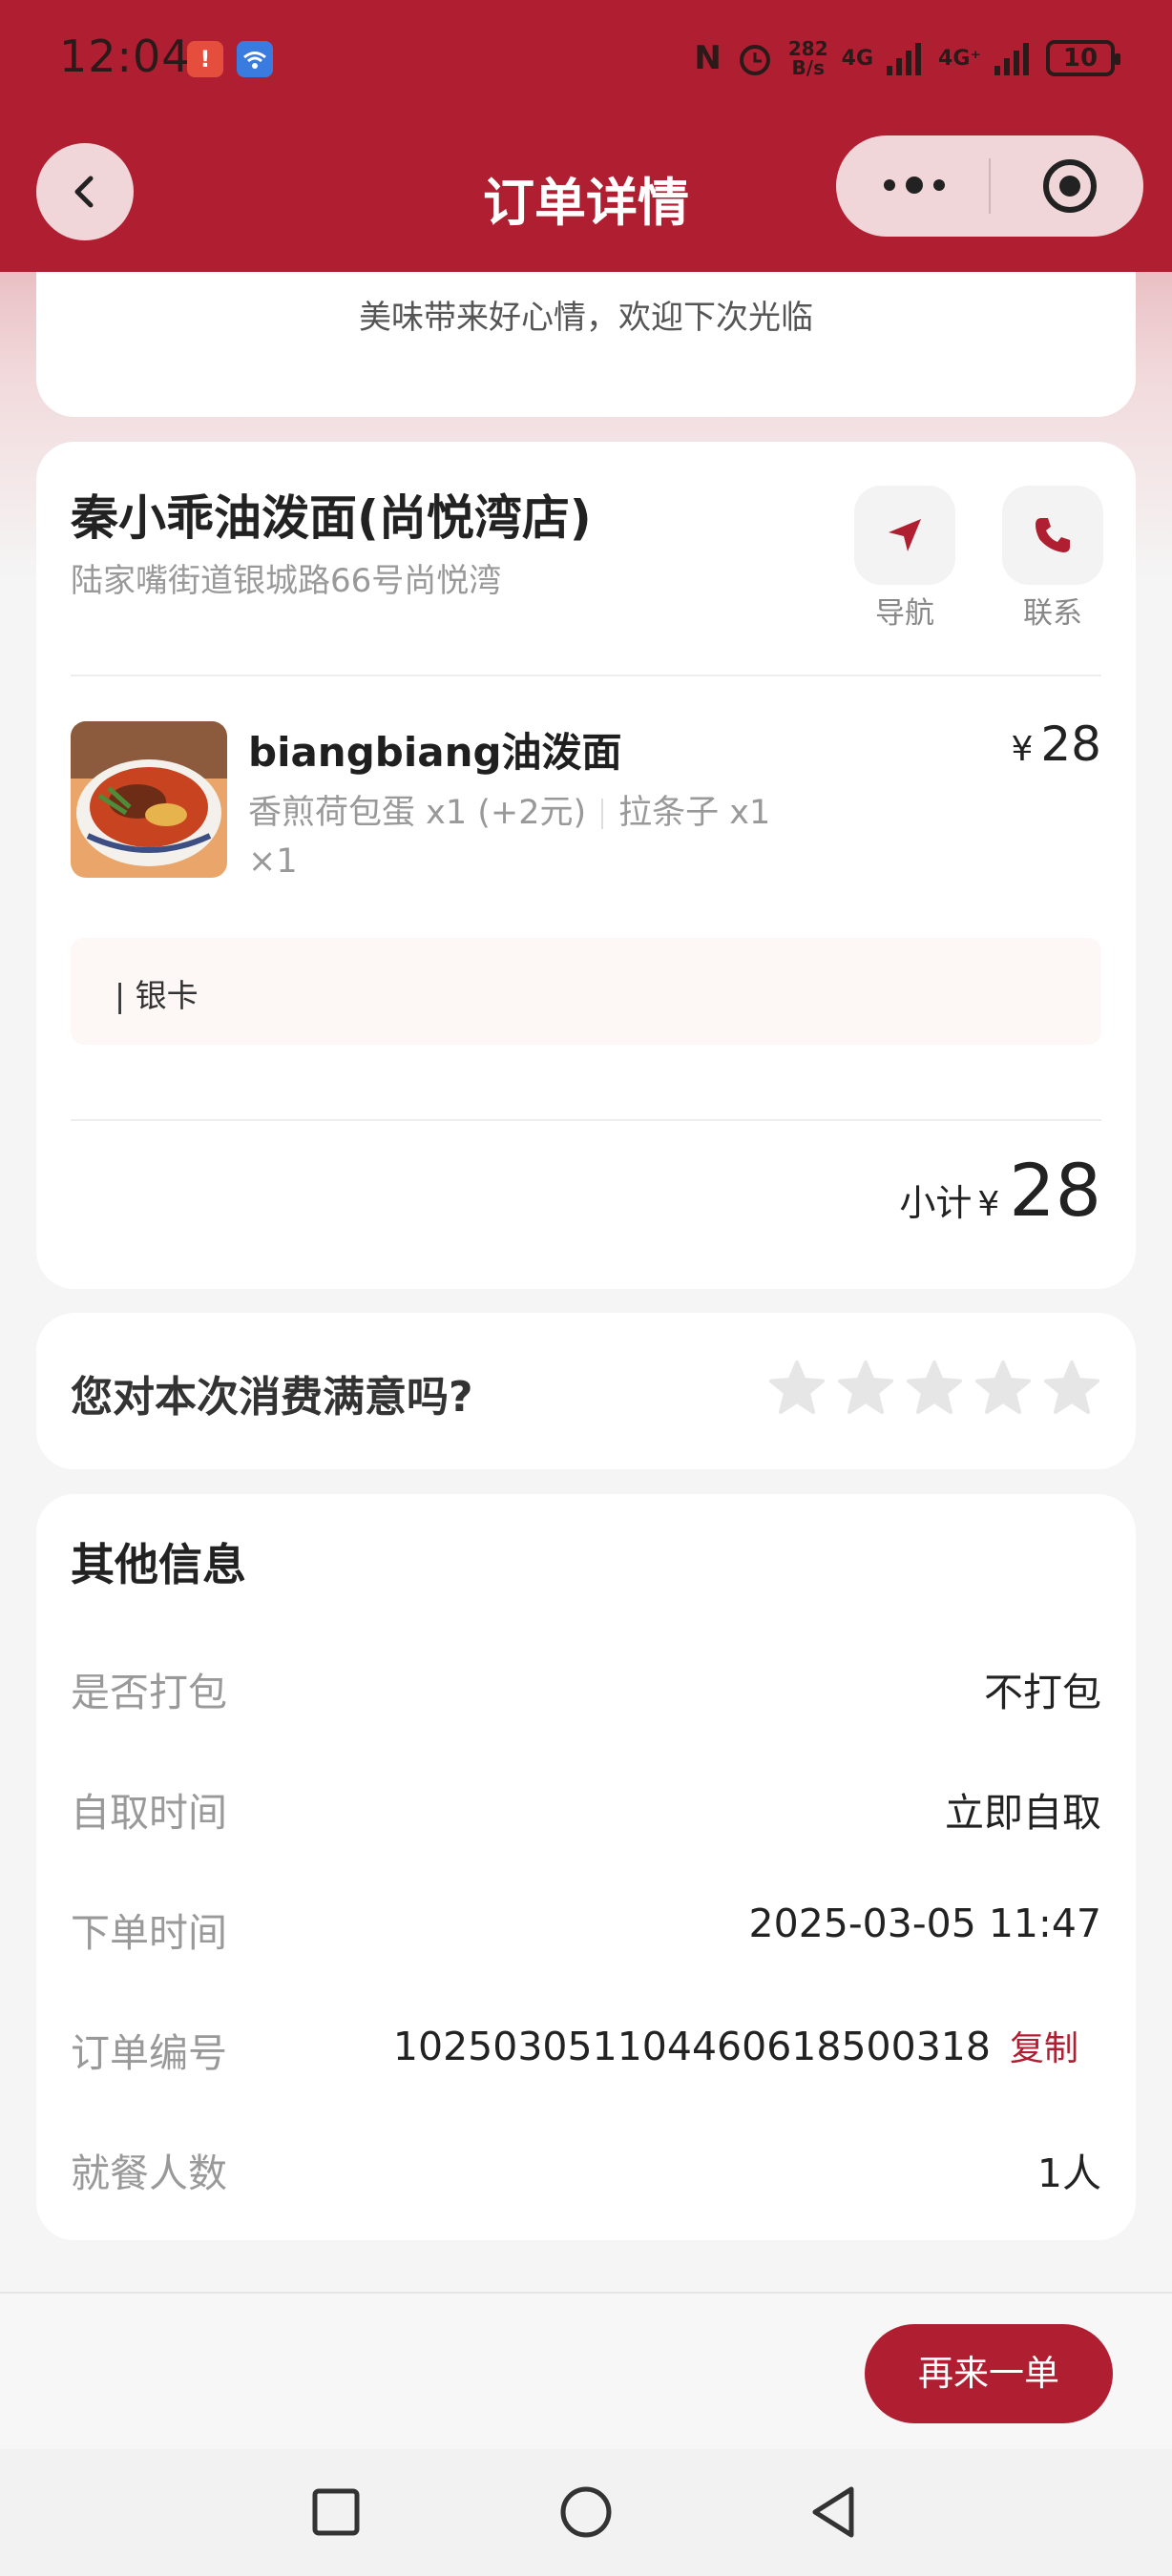  What do you see at coordinates (1055, 1190) in the screenshot?
I see `subtotal-value: 28` at bounding box center [1055, 1190].